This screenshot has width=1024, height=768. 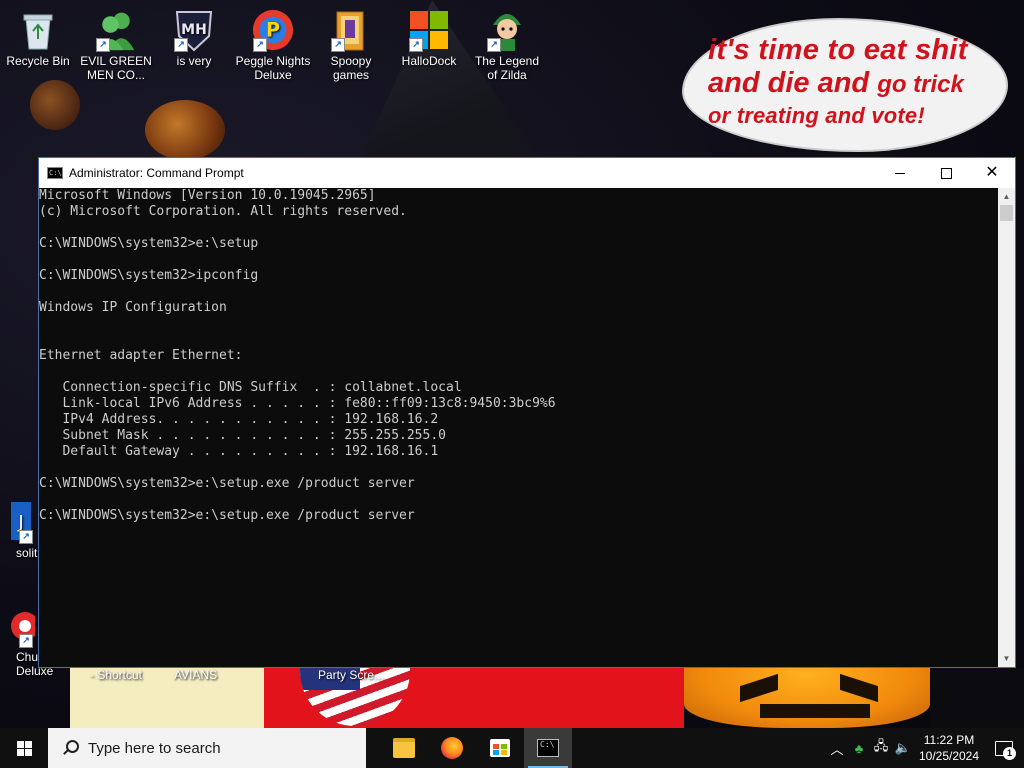 I want to click on desktop-icon-label: HalloDock, so click(x=429, y=61).